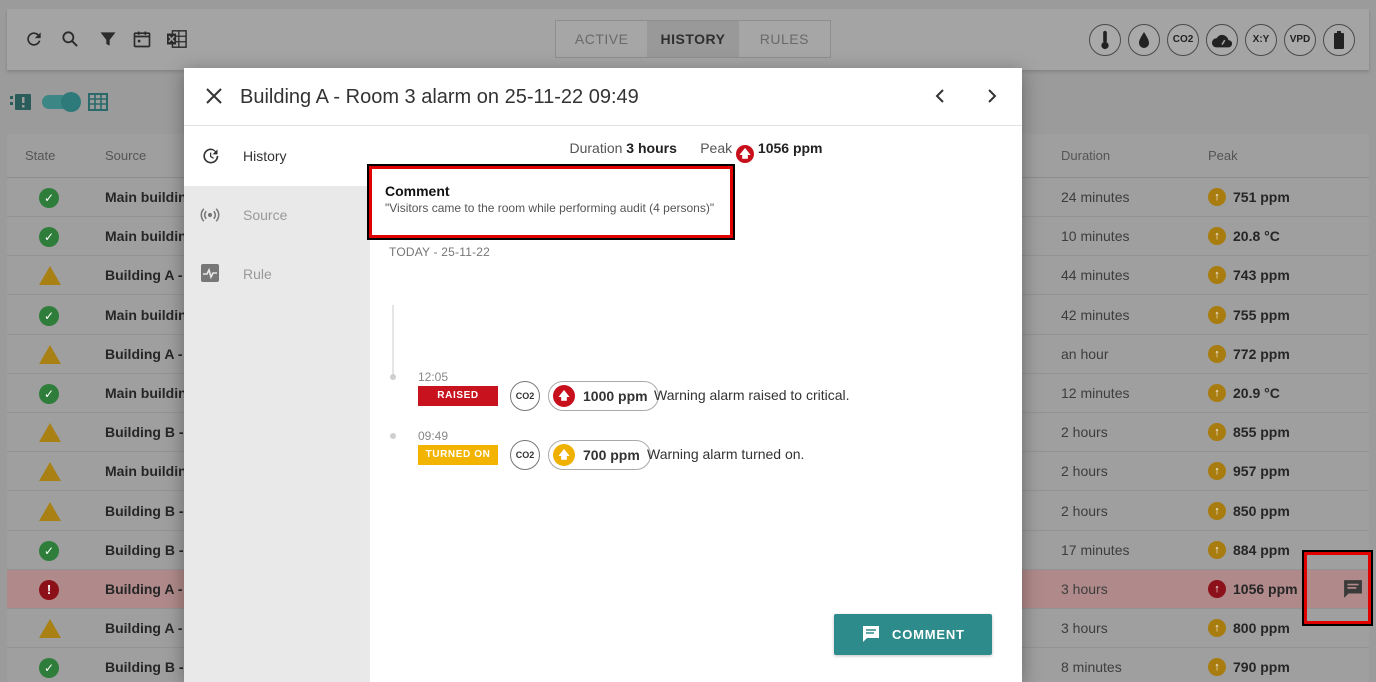 This screenshot has height=682, width=1376. What do you see at coordinates (1105, 40) in the screenshot?
I see `temperature-icon` at bounding box center [1105, 40].